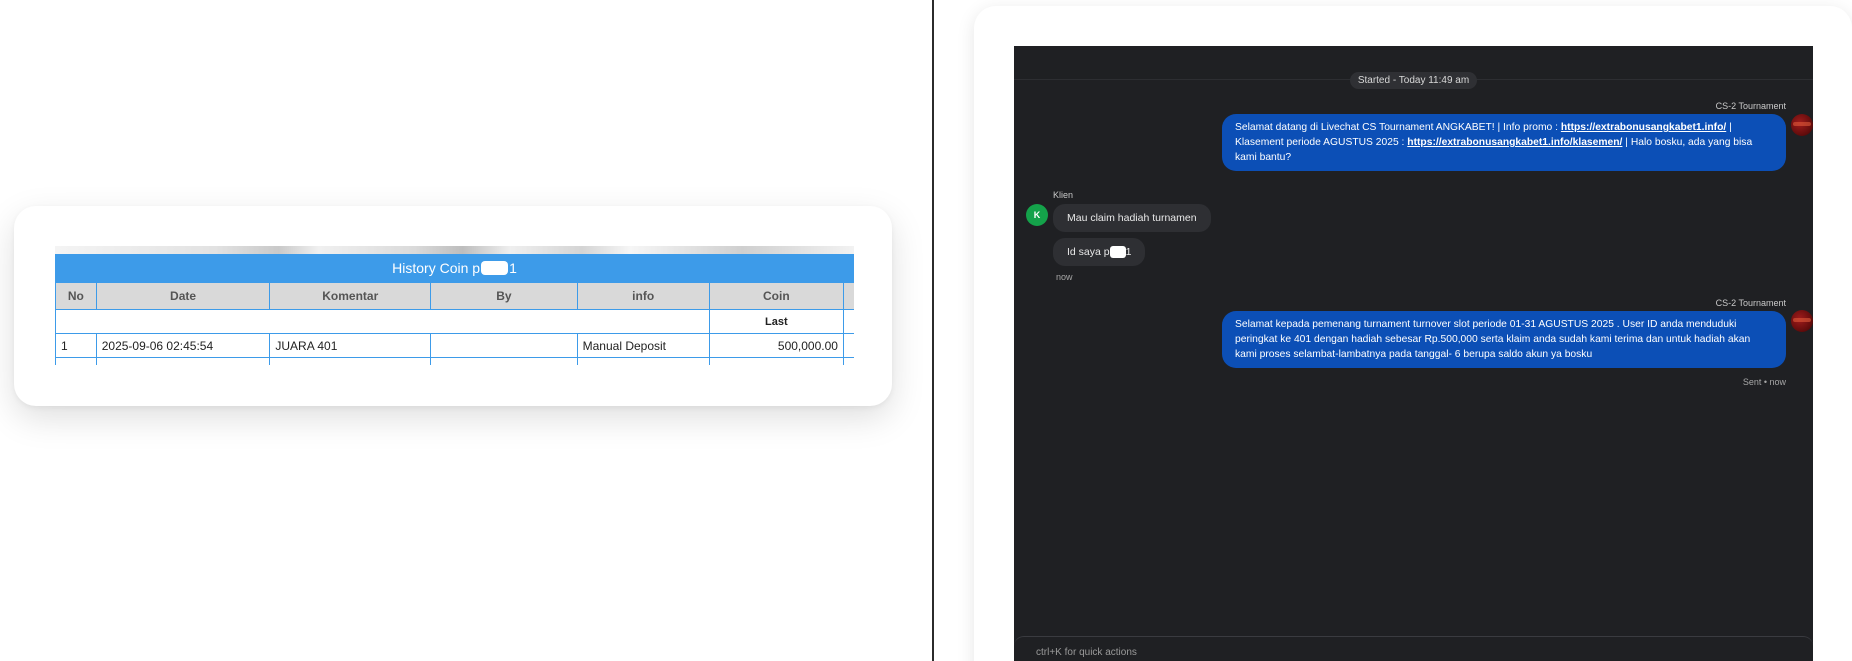  What do you see at coordinates (436, 268) in the screenshot?
I see `title-text-start: History Coin p` at bounding box center [436, 268].